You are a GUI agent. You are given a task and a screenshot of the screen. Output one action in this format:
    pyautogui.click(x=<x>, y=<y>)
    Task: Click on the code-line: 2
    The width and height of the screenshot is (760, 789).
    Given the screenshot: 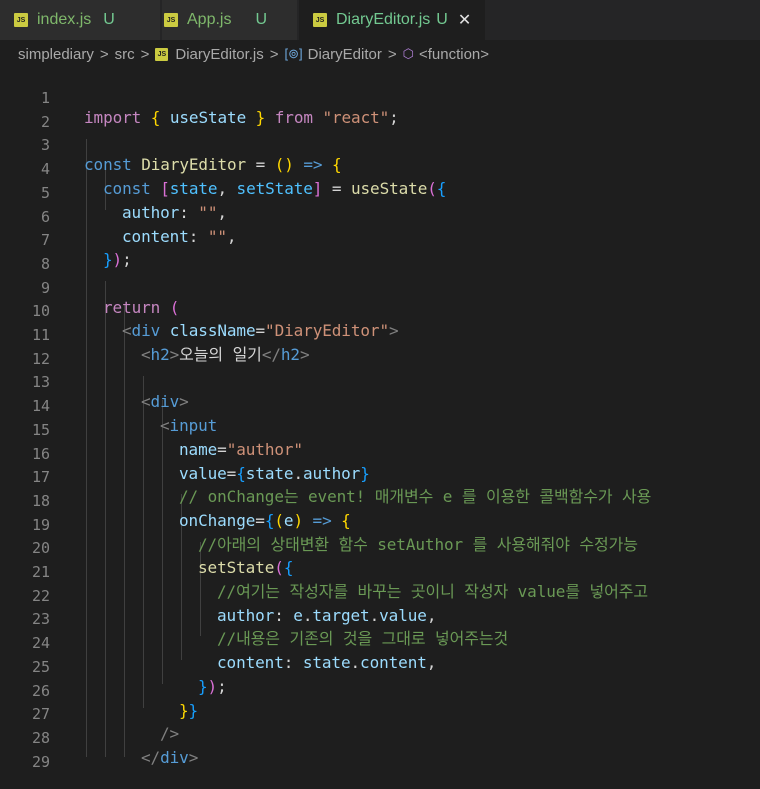 What is the action you would take?
    pyautogui.click(x=372, y=111)
    